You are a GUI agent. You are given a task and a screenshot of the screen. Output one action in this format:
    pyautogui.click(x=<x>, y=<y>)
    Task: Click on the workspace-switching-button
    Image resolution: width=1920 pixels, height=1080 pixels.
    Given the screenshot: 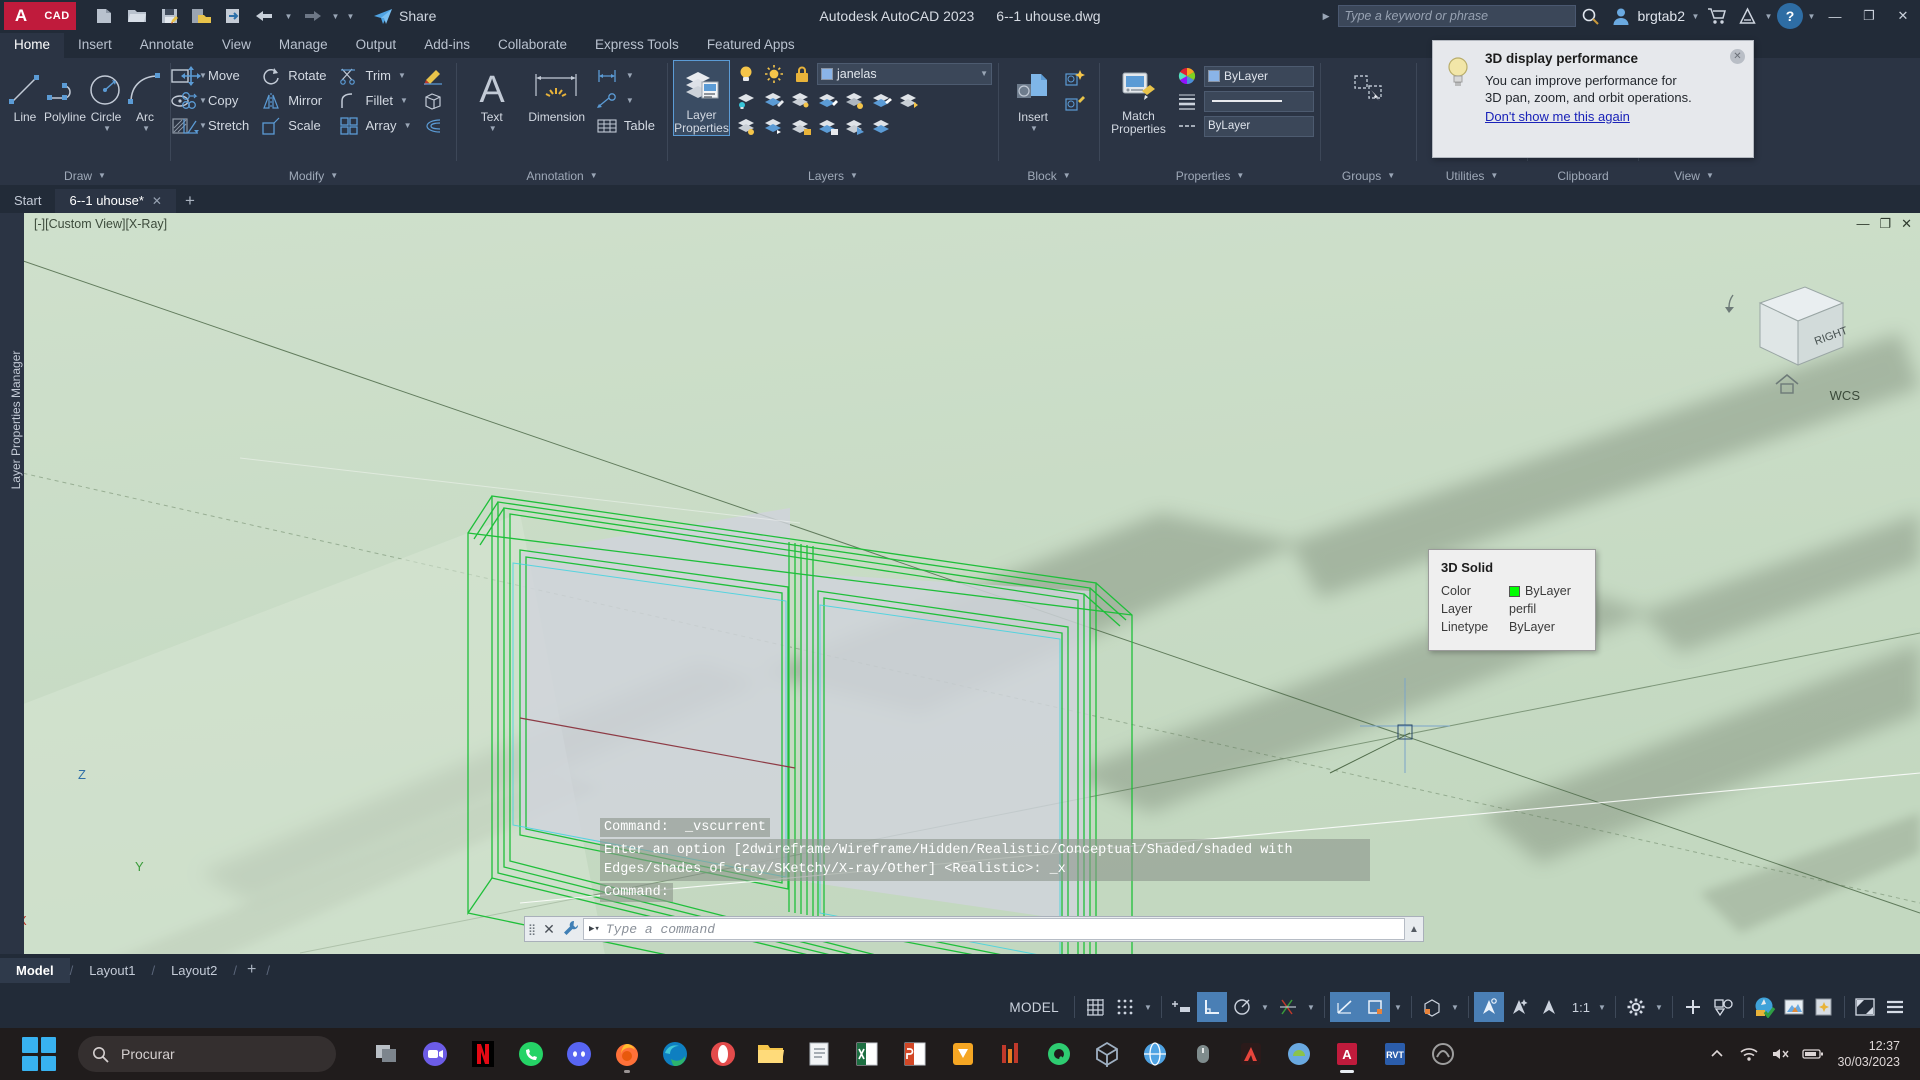 What is the action you would take?
    pyautogui.click(x=1764, y=1007)
    